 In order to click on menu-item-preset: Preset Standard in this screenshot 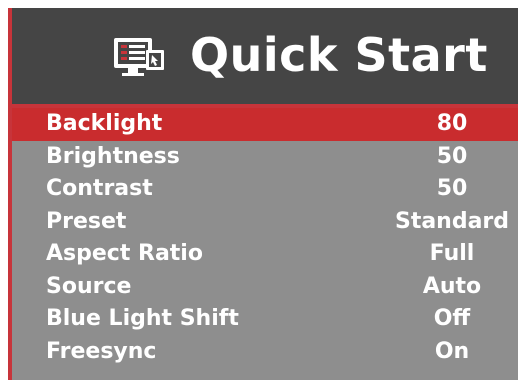, I will do `click(265, 222)`.